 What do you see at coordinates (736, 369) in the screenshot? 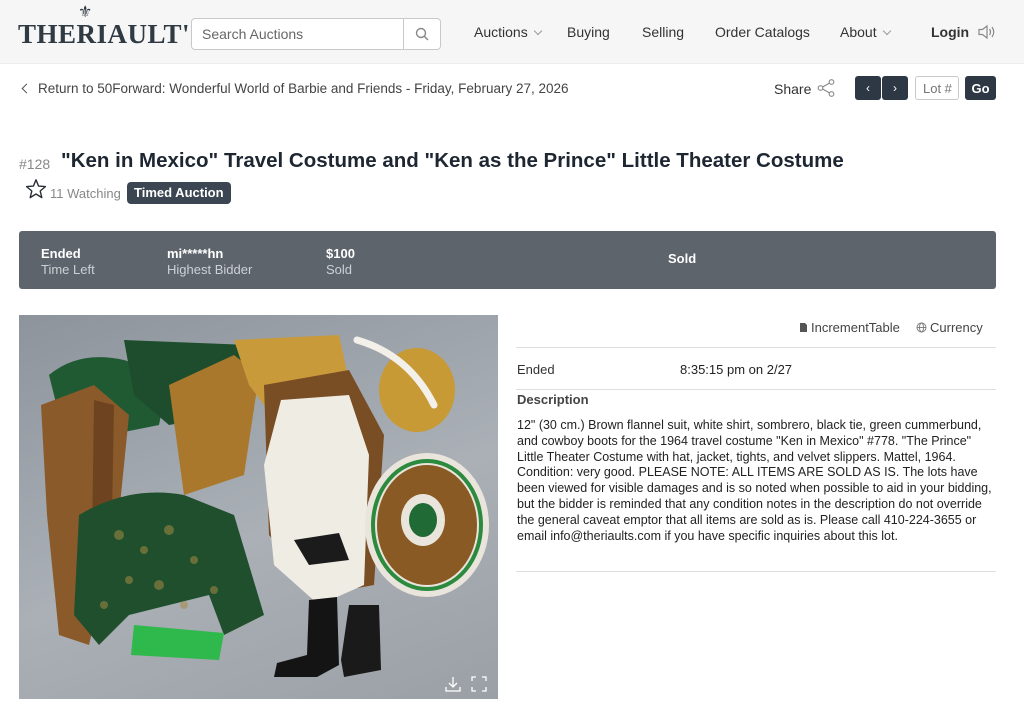
I see `ended-time: 8:35:15 pm on 2/27` at bounding box center [736, 369].